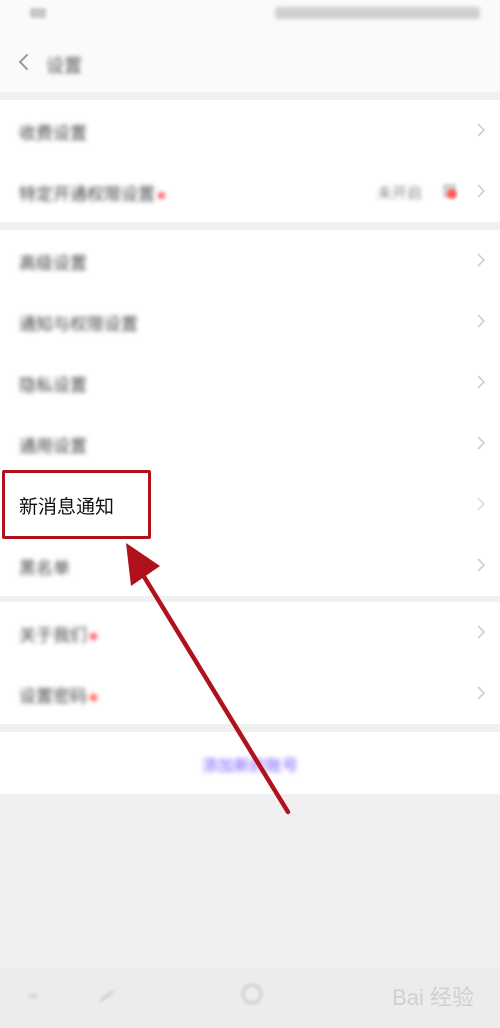 The height and width of the screenshot is (1028, 500). I want to click on lock-icon, so click(450, 189).